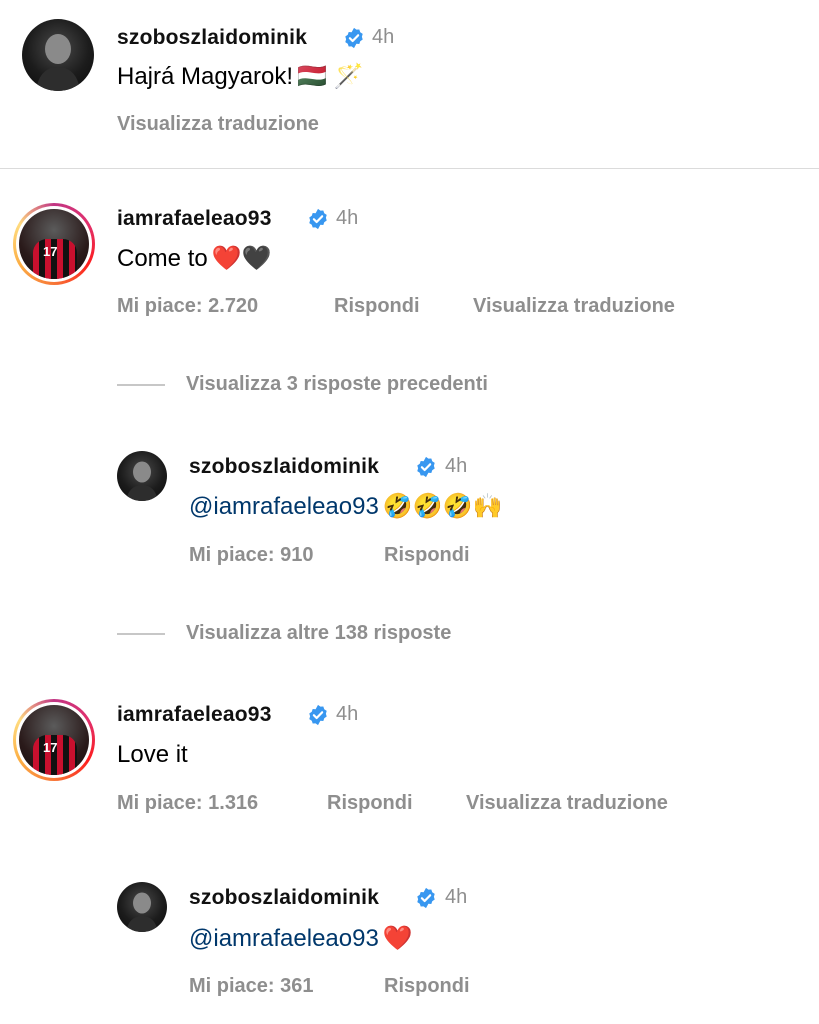  What do you see at coordinates (240, 76) in the screenshot?
I see `comment-text: Hajrá Magyarok! 🇭🇺 🪄` at bounding box center [240, 76].